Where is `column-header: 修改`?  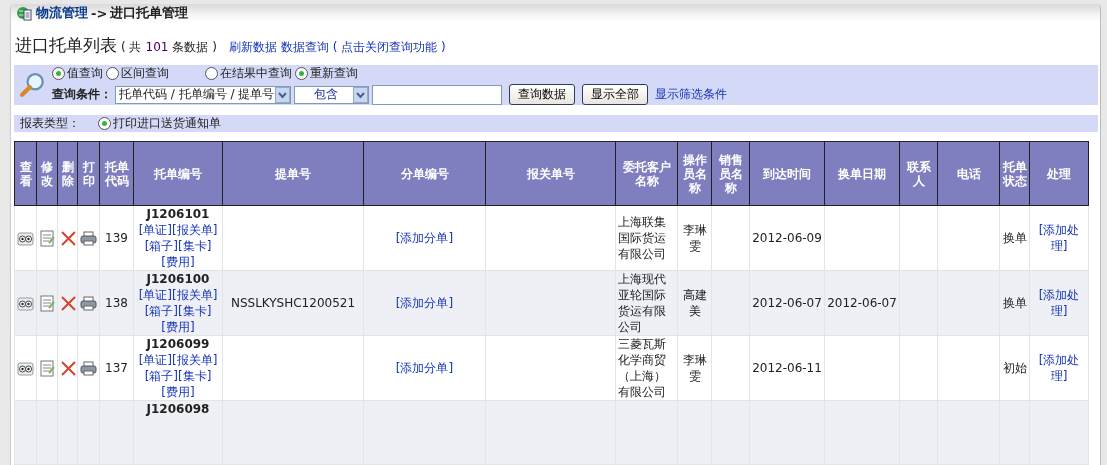
column-header: 修改 is located at coordinates (47, 173).